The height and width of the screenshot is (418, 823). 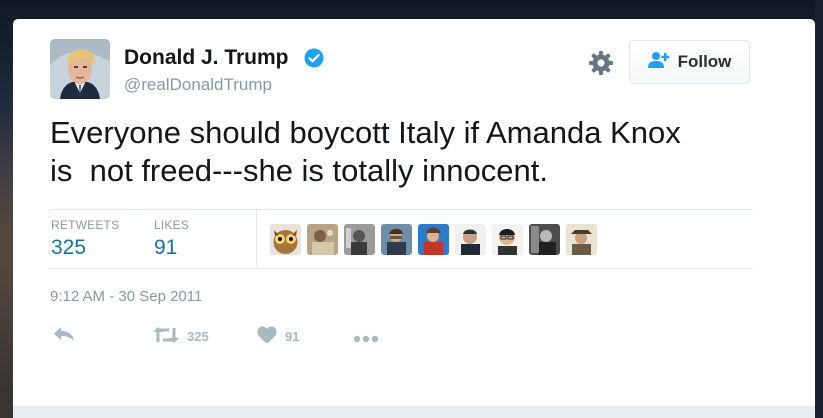 I want to click on verified-badge-icon, so click(x=314, y=60).